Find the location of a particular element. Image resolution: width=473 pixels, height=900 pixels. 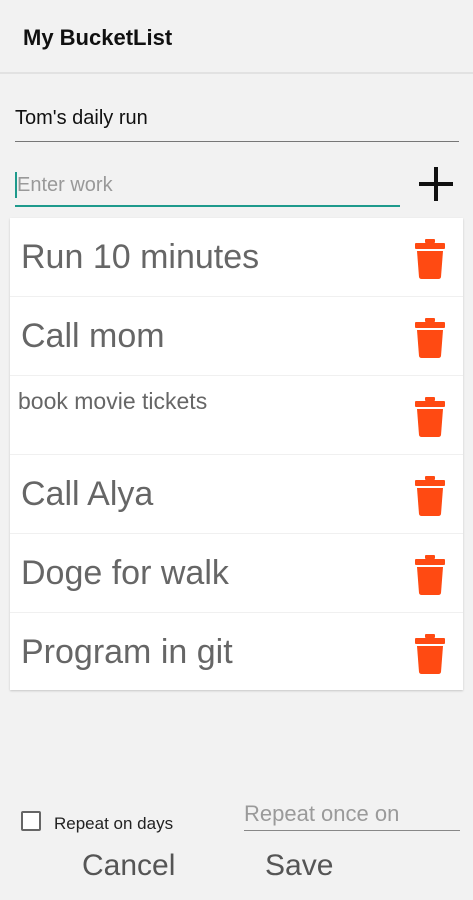

list-item-label: Run 10 minutes is located at coordinates (140, 257).